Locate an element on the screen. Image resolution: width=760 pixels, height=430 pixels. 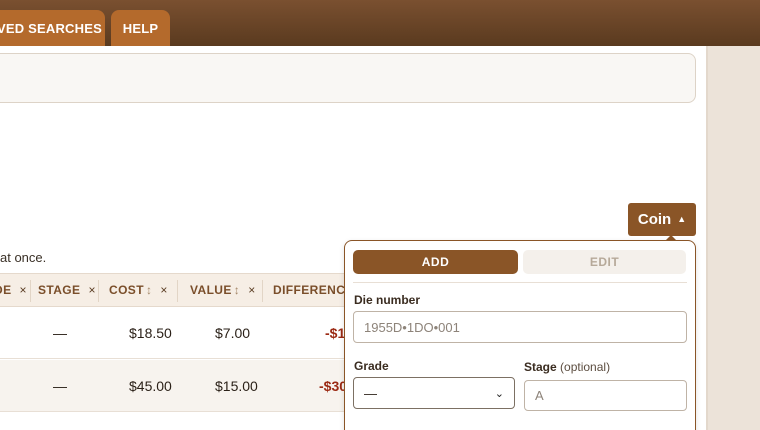
column-header-stage: STAGE × is located at coordinates (67, 290).